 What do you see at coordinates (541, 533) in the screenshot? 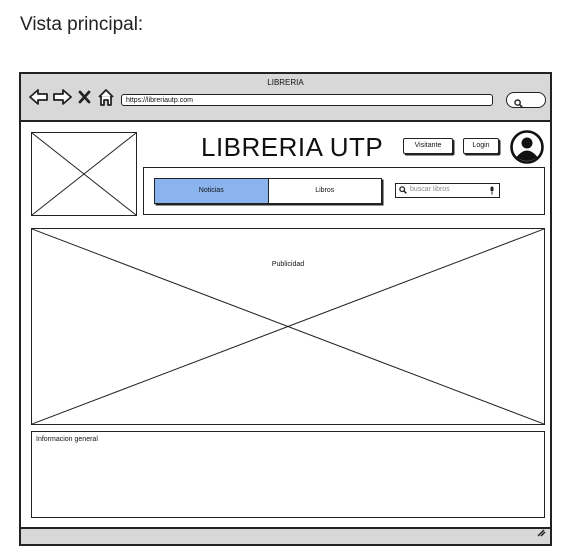
I see `resize-grip-icon` at bounding box center [541, 533].